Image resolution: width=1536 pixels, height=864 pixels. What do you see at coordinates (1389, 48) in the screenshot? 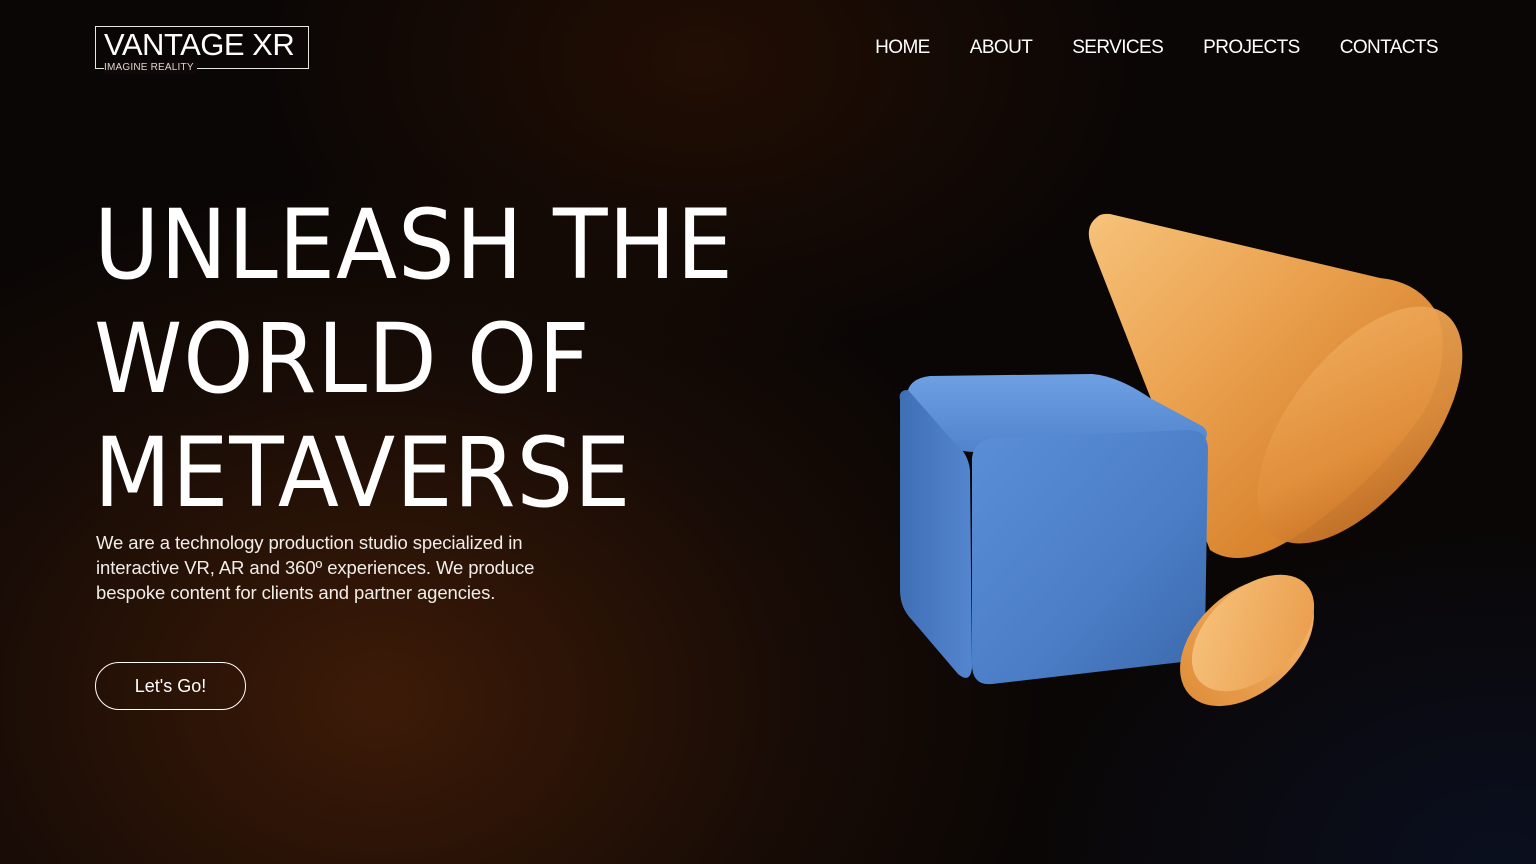
I see `nav-contacts: CONTACTS` at bounding box center [1389, 48].